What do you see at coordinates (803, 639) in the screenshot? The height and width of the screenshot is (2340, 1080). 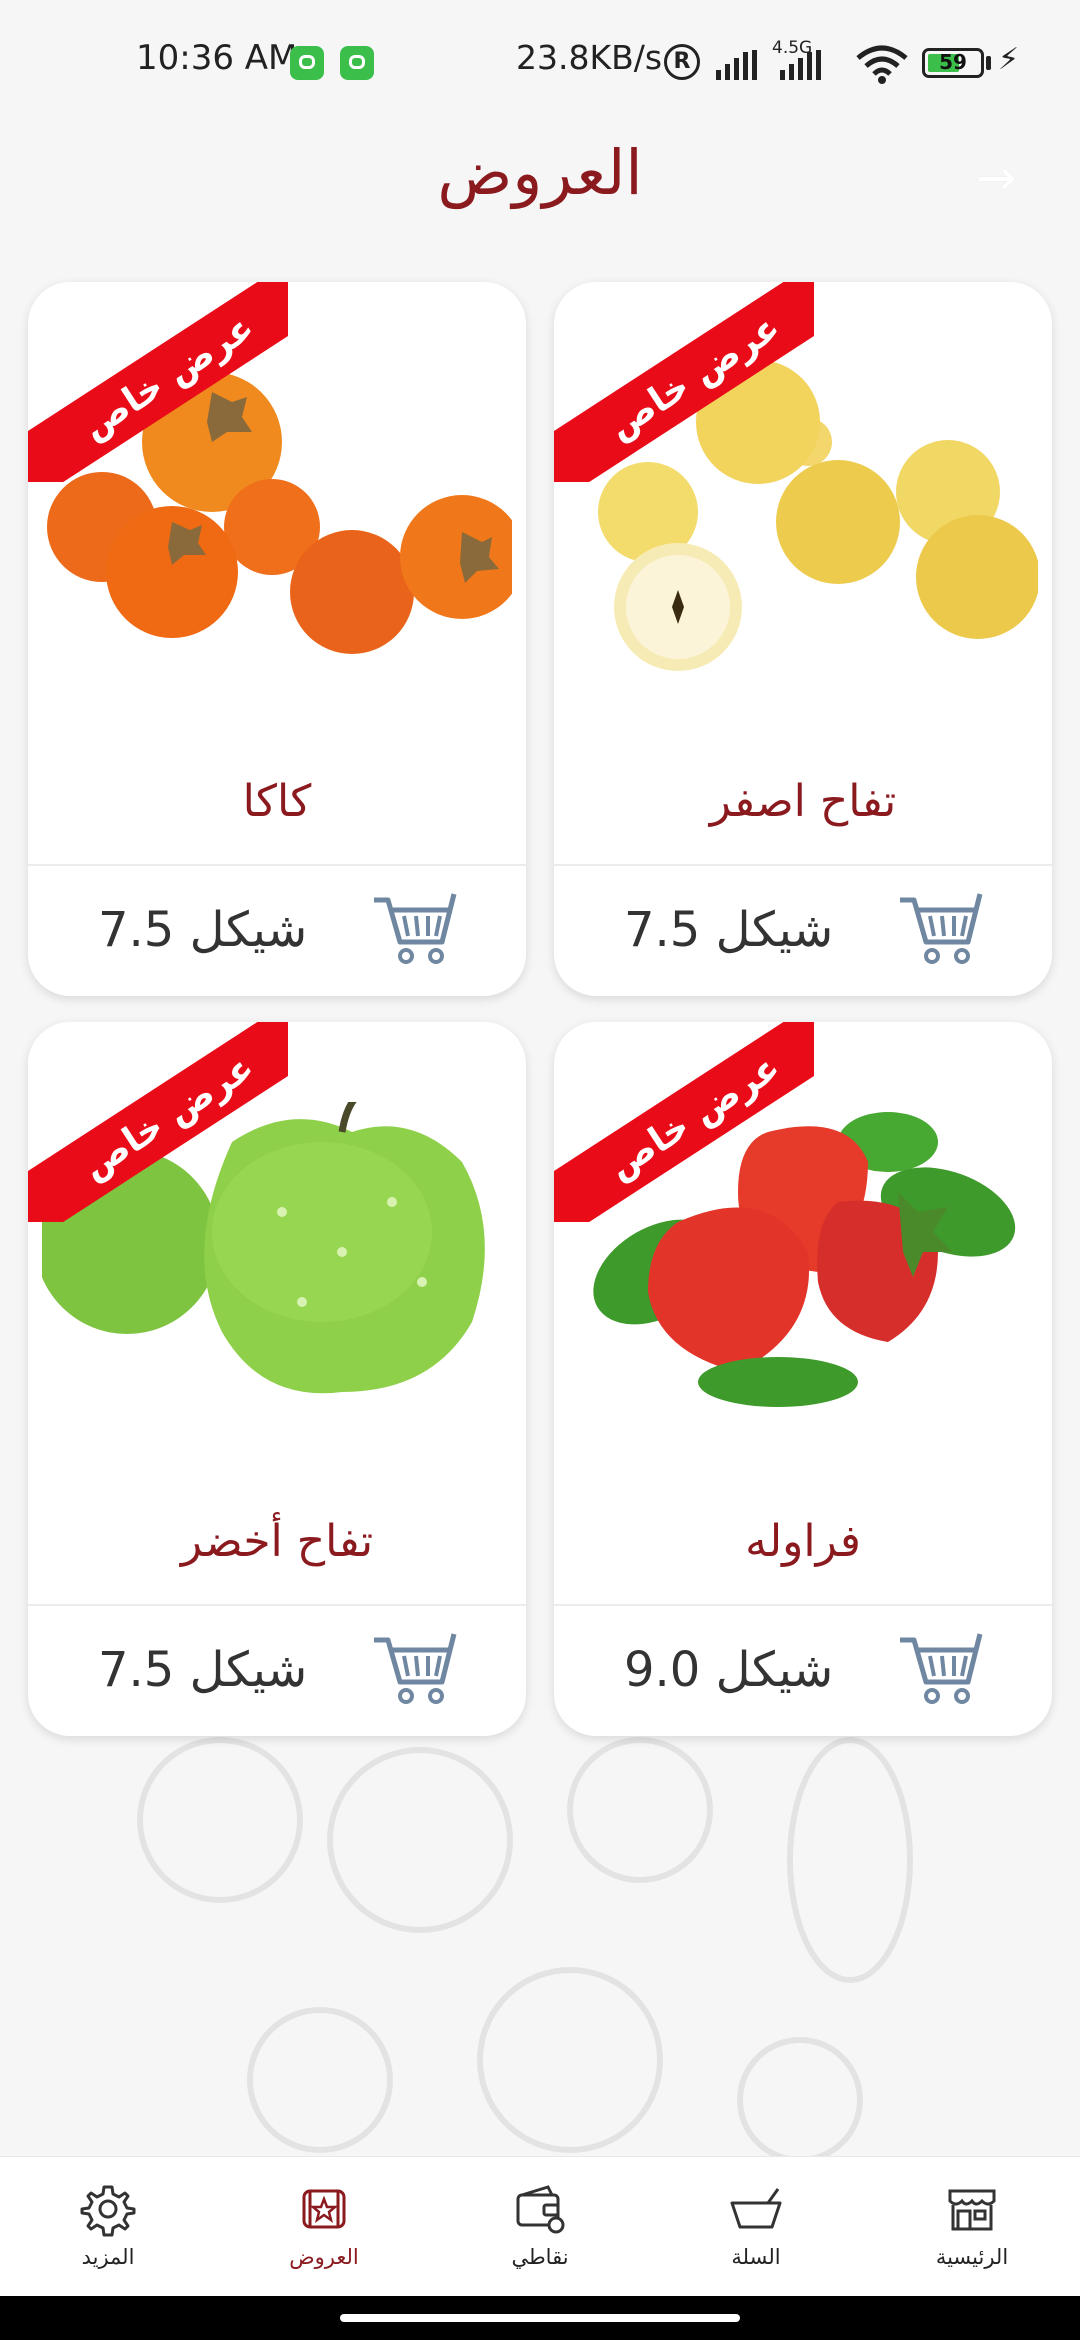 I see `product-card: عرض خاص تفاح اصفر 7.5 شيكل` at bounding box center [803, 639].